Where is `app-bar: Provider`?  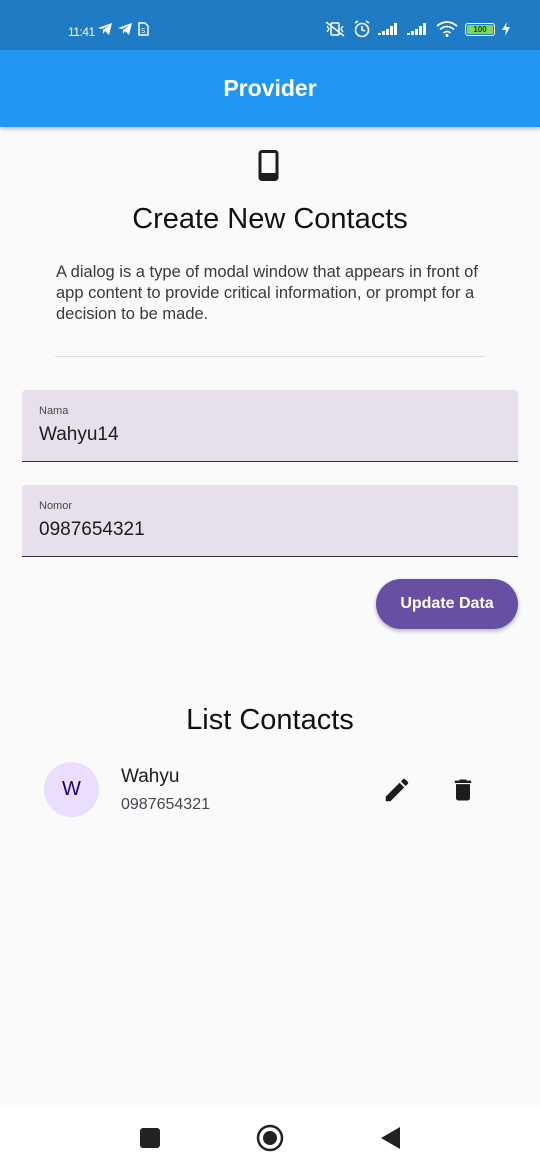 app-bar: Provider is located at coordinates (270, 88).